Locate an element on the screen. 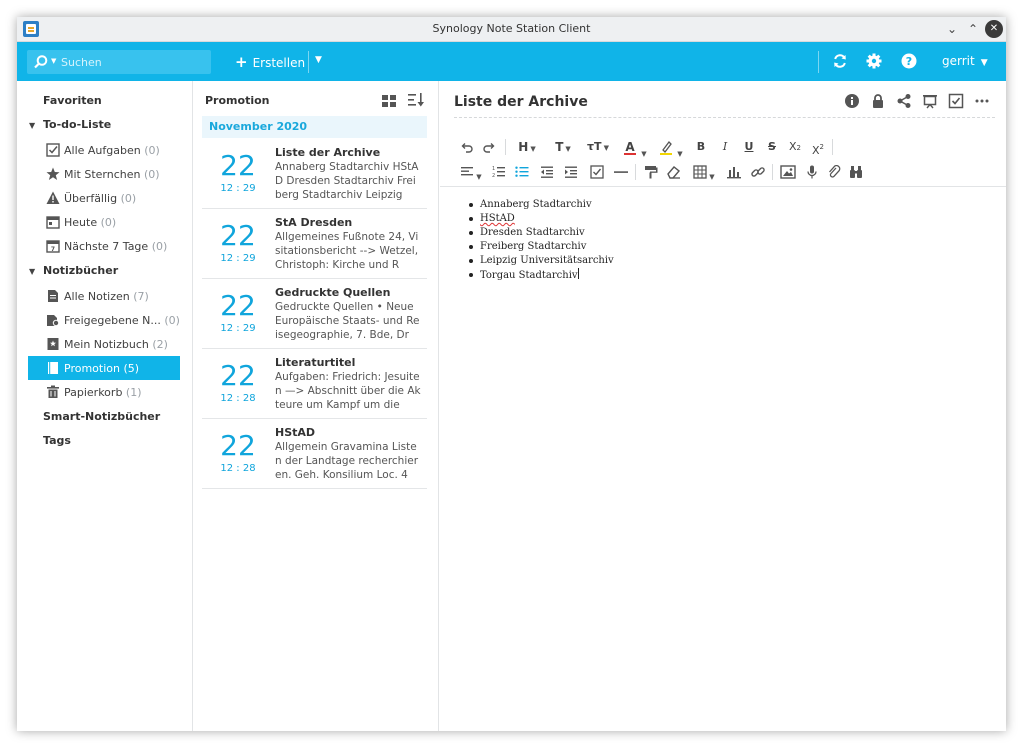  lock-icon is located at coordinates (878, 101).